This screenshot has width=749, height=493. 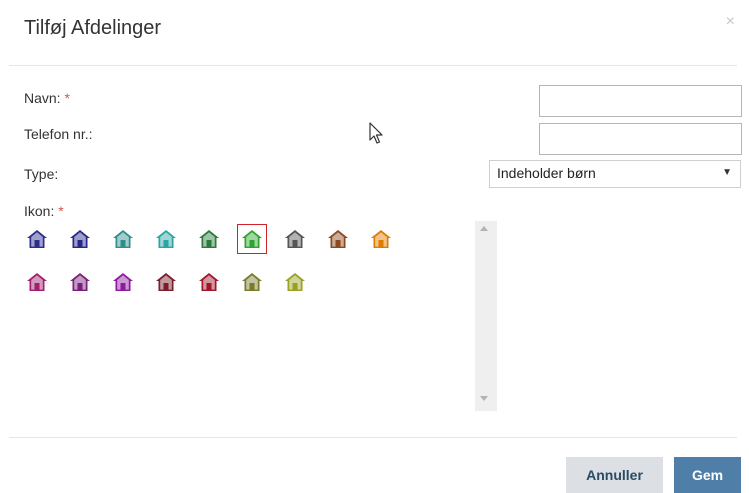 I want to click on name-label-text: Navn:, so click(x=42, y=98).